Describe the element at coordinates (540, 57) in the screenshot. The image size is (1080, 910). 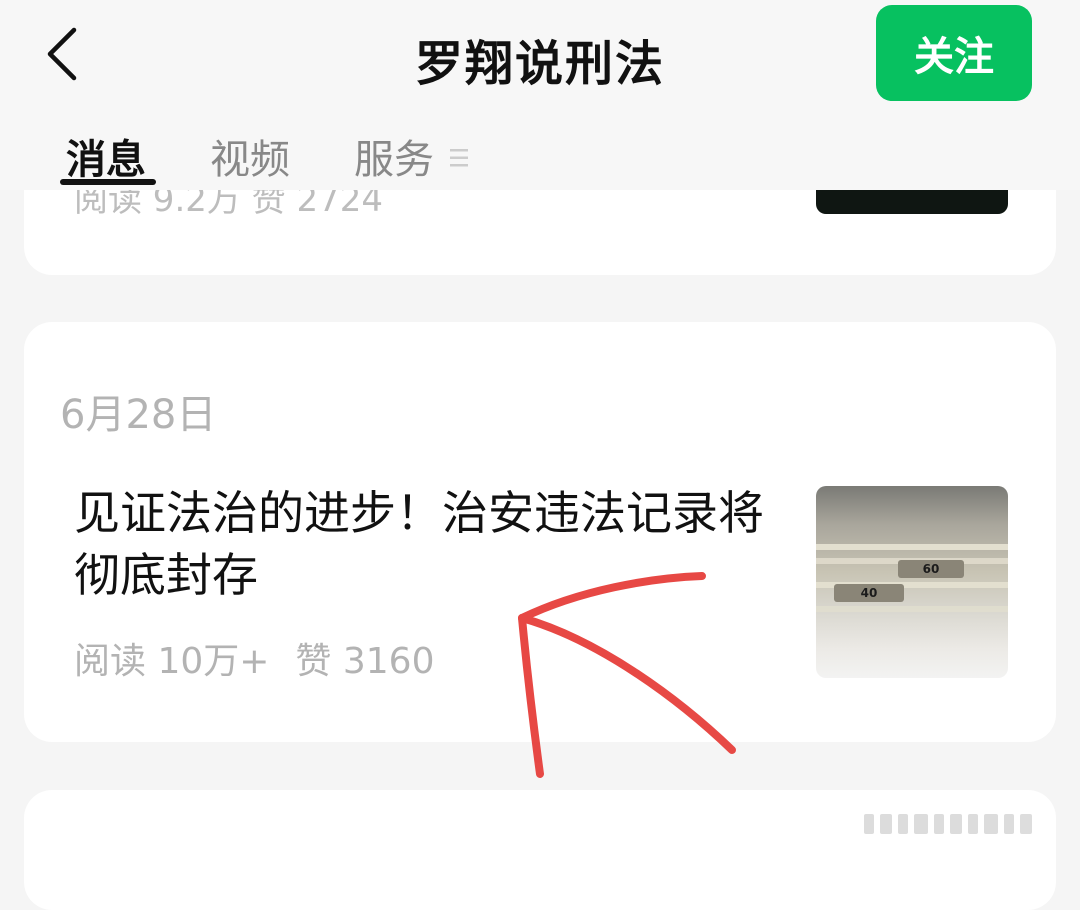
I see `top-bar: 罗翔说刑法 关注` at that location.